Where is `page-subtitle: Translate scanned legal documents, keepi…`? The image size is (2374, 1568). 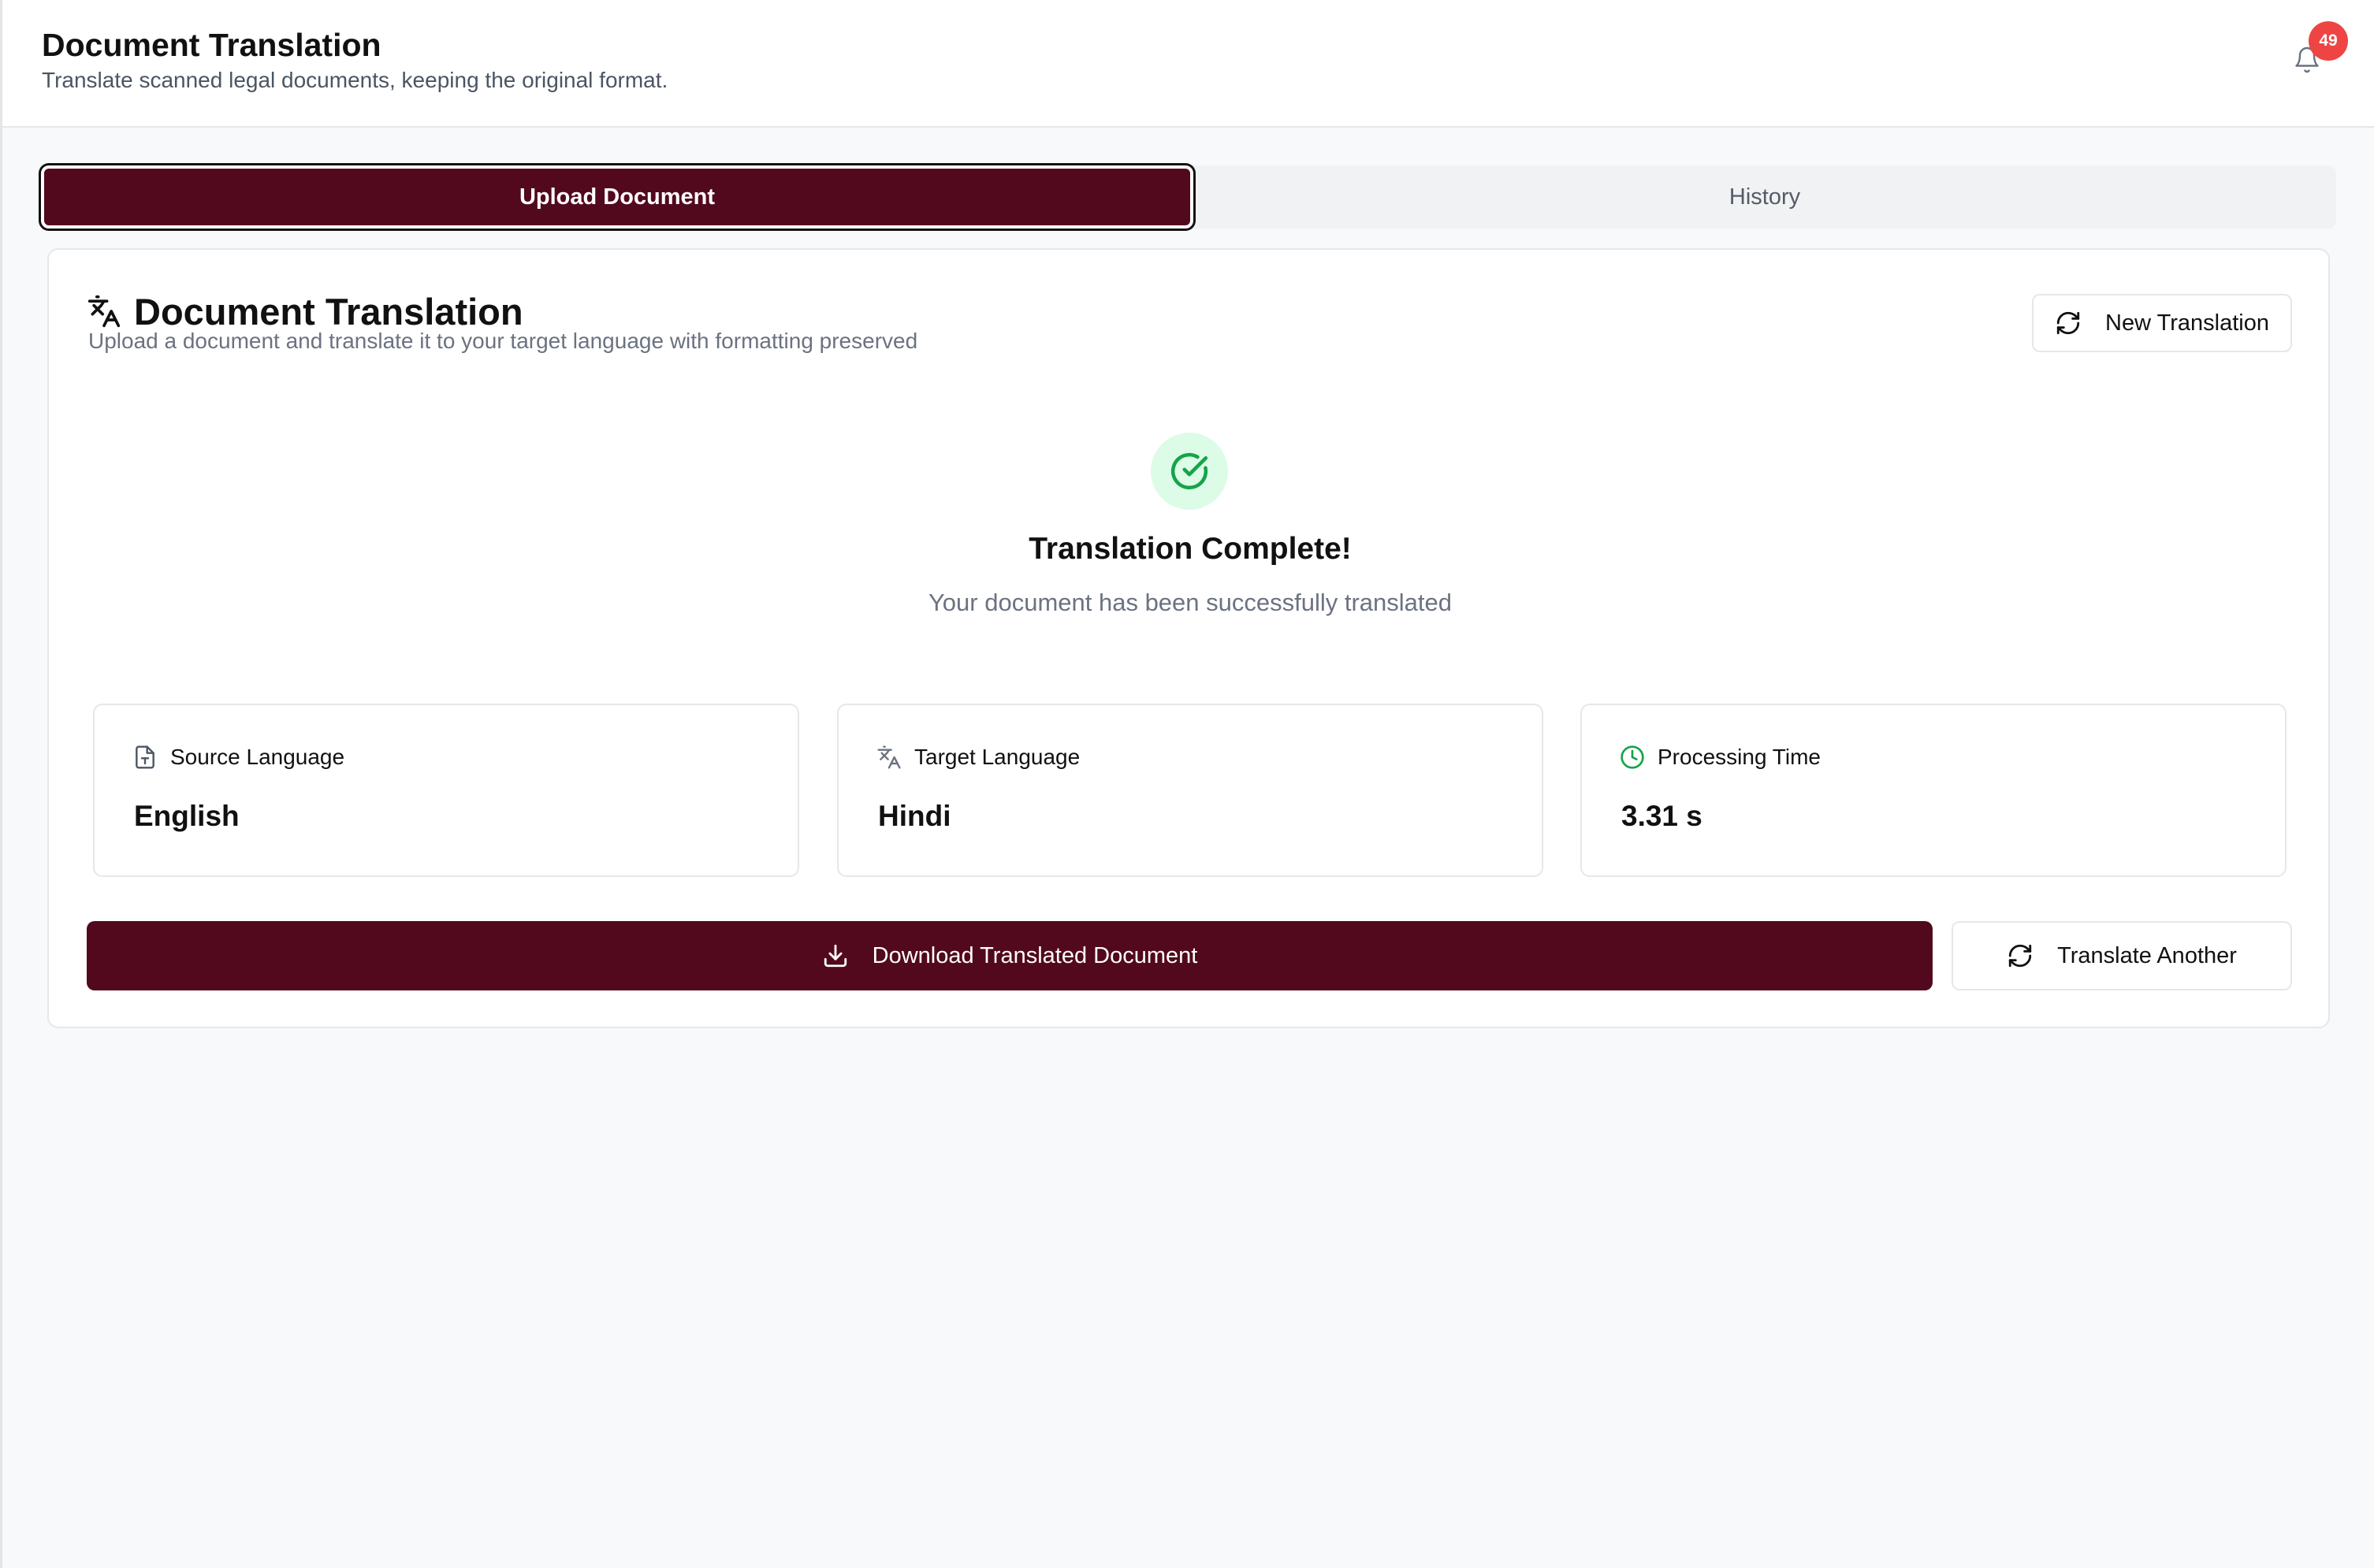 page-subtitle: Translate scanned legal documents, keepi… is located at coordinates (355, 80).